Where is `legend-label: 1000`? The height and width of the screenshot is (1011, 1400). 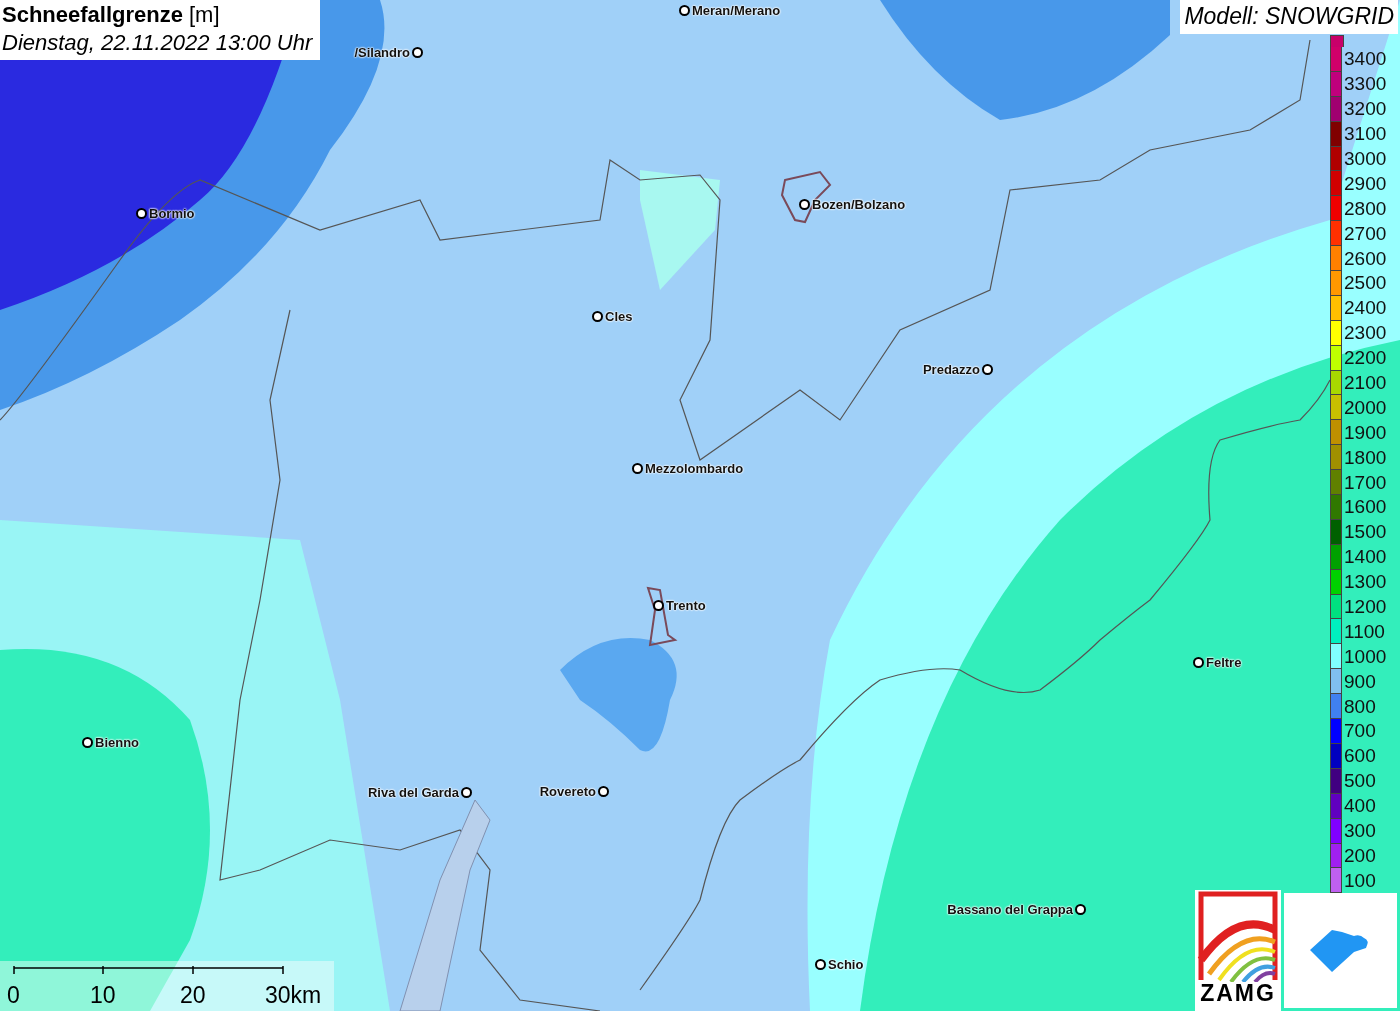 legend-label: 1000 is located at coordinates (1365, 656).